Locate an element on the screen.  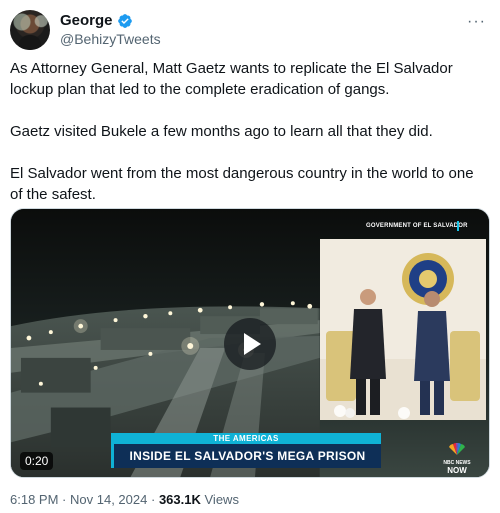
play-icon is located at coordinates (250, 344).